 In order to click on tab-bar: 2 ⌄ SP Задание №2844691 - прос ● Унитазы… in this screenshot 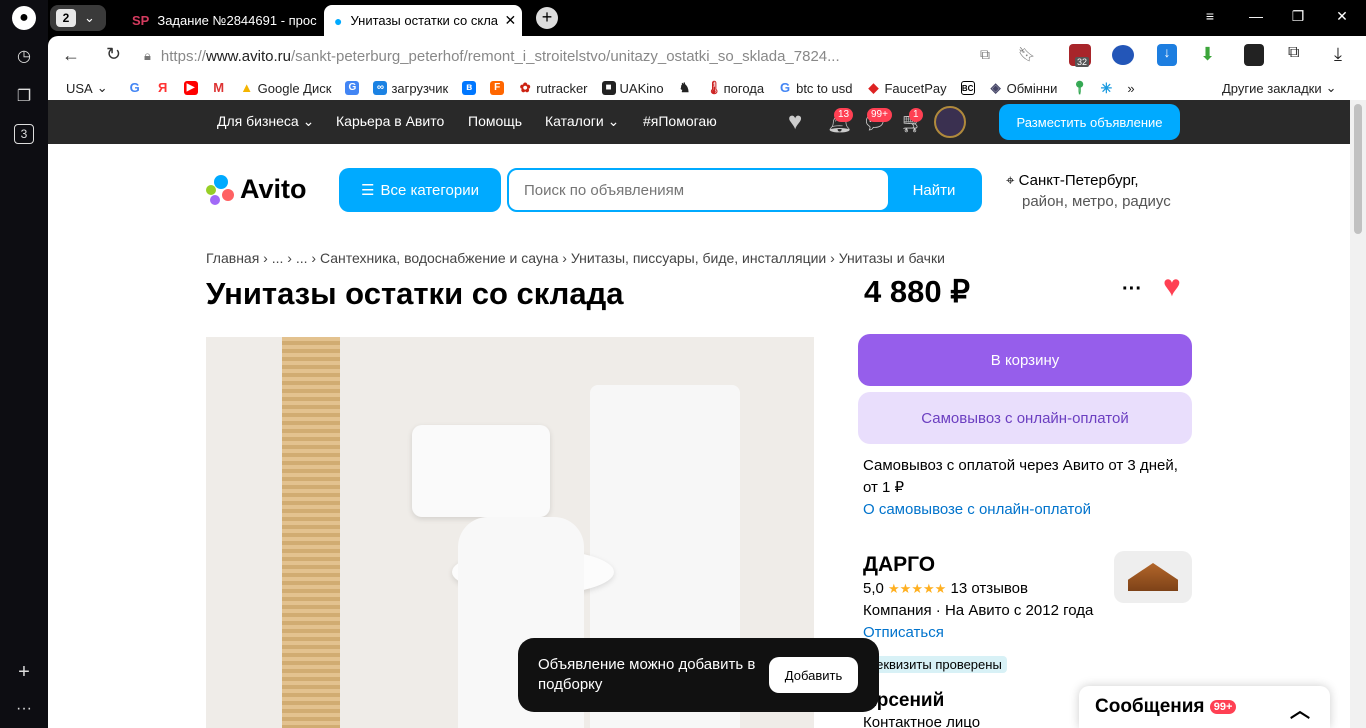, I will do `click(707, 18)`.